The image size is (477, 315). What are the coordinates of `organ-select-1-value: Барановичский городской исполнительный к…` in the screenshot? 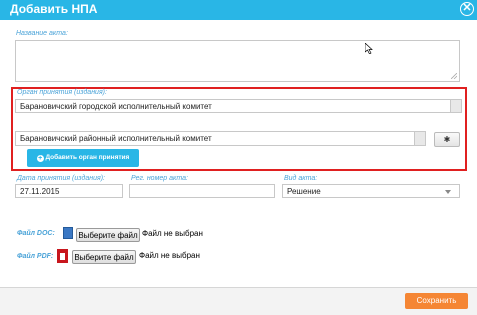 It's located at (116, 106).